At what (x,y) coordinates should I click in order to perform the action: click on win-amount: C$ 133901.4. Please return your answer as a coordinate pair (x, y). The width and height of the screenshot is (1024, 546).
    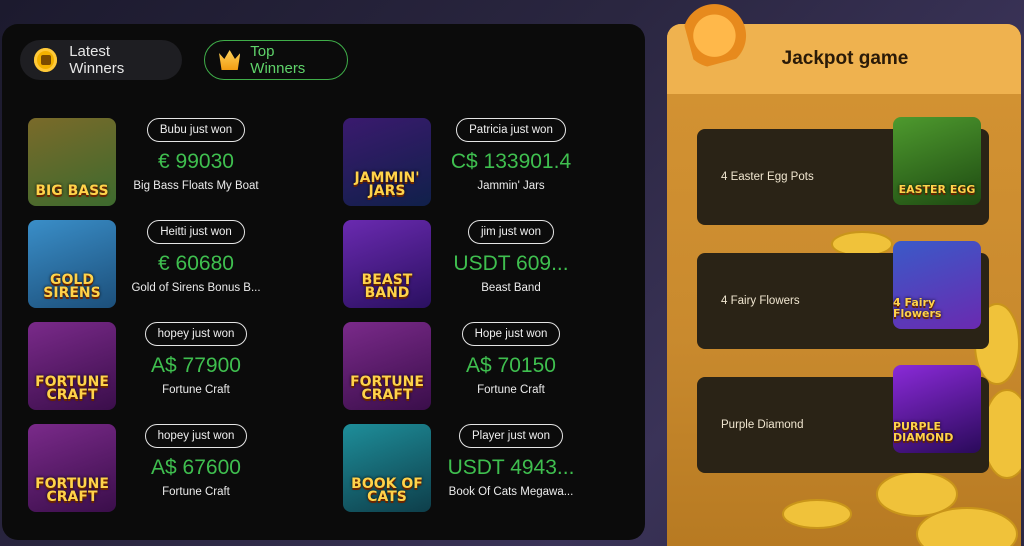
    Looking at the image, I should click on (511, 161).